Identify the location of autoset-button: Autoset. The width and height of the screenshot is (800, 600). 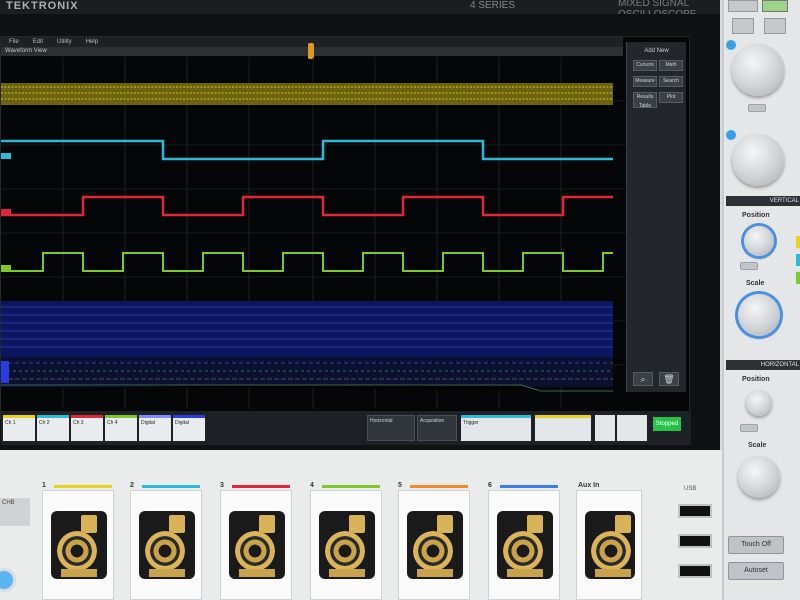
(756, 571).